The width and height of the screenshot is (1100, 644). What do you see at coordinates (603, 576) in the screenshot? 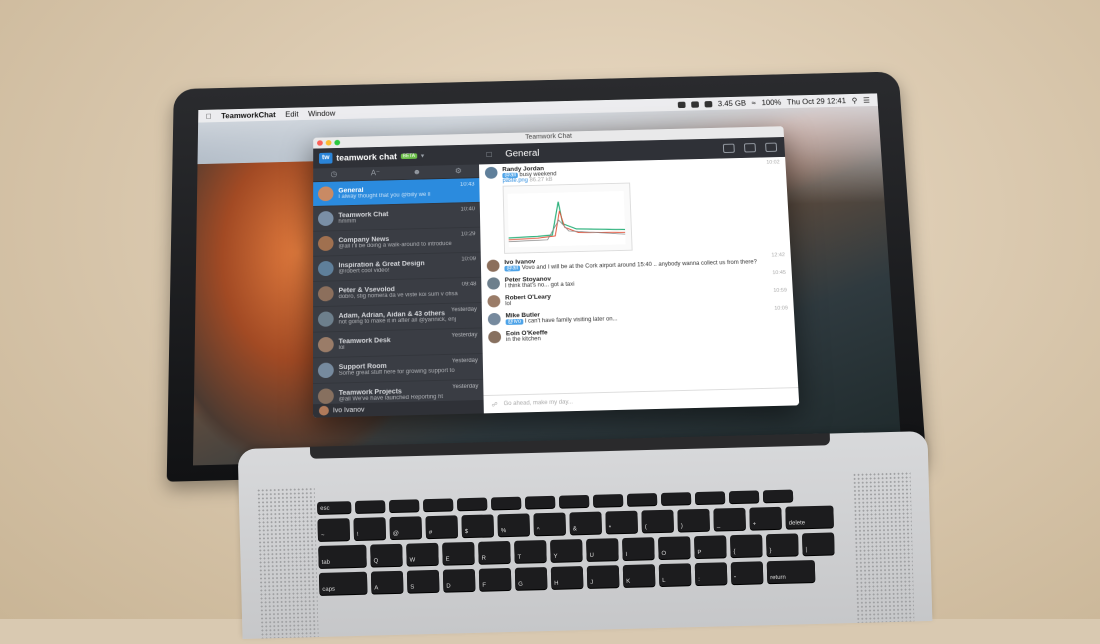
I see `keyboard-key: J` at bounding box center [603, 576].